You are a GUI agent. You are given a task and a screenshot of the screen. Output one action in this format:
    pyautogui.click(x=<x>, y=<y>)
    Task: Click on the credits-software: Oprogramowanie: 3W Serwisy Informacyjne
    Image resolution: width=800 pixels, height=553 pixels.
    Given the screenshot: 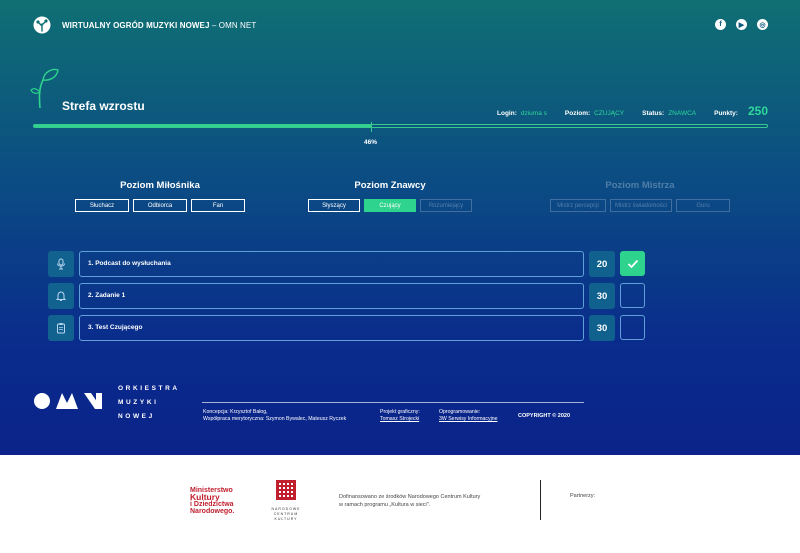 What is the action you would take?
    pyautogui.click(x=468, y=416)
    